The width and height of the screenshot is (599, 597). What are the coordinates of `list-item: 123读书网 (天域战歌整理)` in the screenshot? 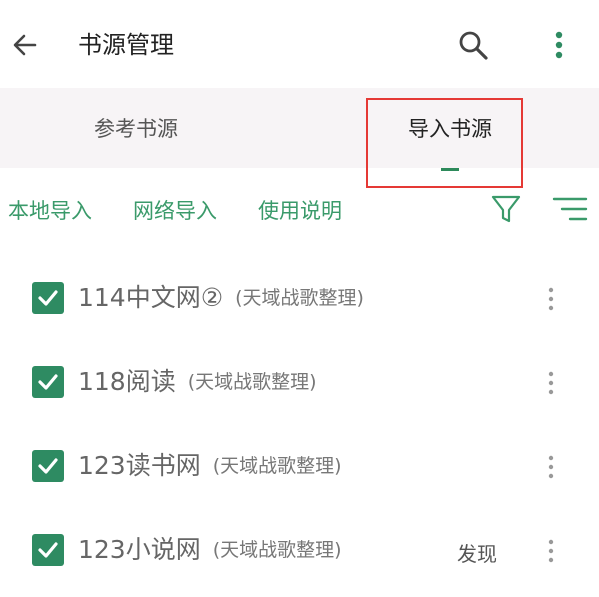 It's located at (299, 464).